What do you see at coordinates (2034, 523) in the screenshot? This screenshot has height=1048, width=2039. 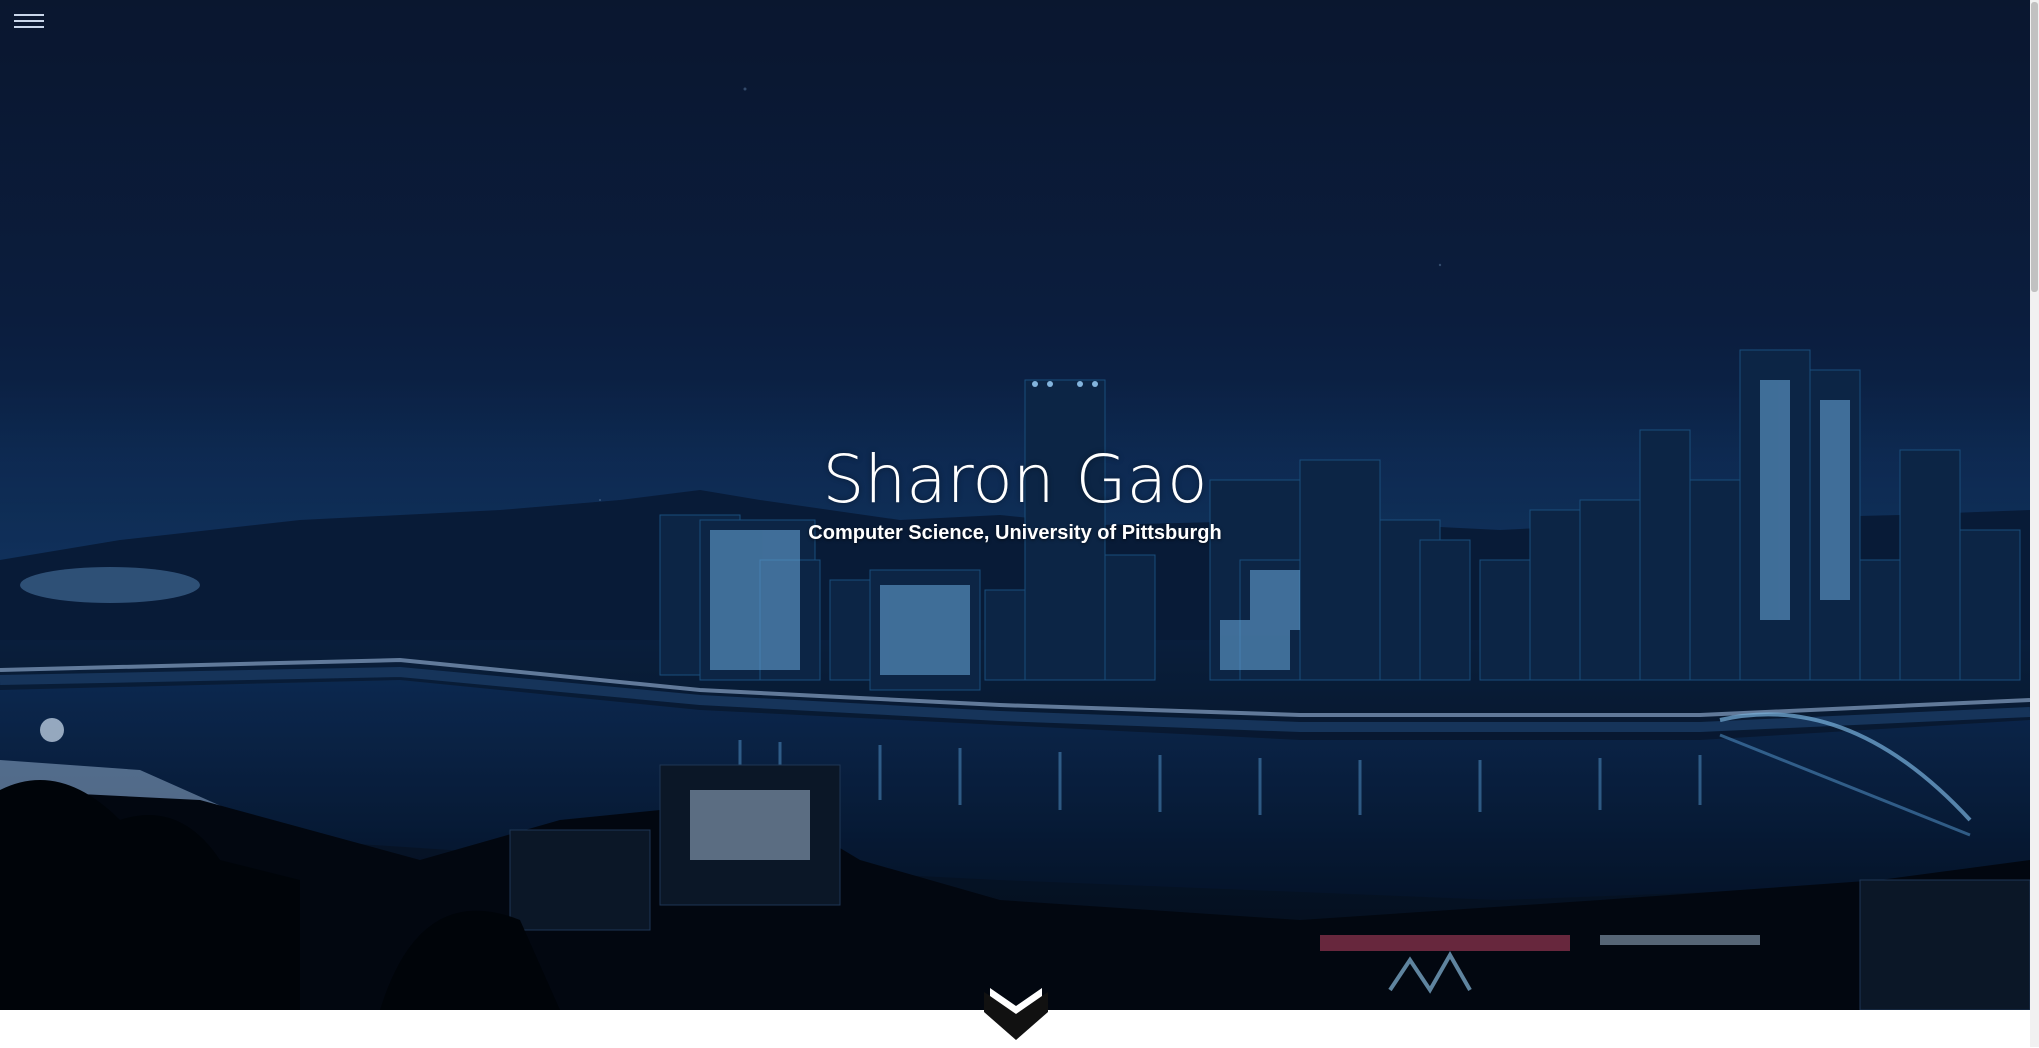 I see `scrollbar` at bounding box center [2034, 523].